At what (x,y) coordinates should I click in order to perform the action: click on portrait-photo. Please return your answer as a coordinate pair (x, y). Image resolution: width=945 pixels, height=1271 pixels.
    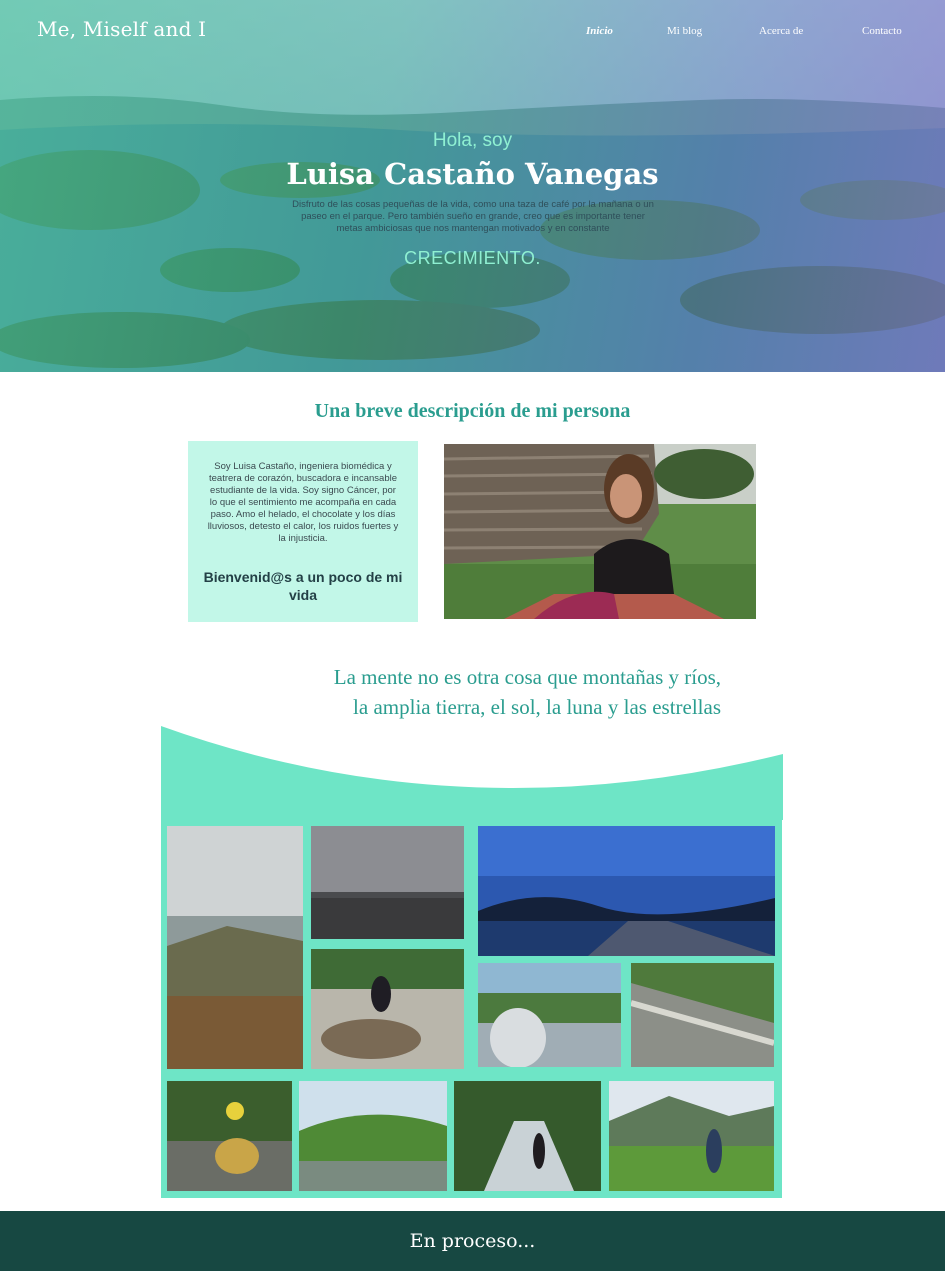
    Looking at the image, I should click on (600, 531).